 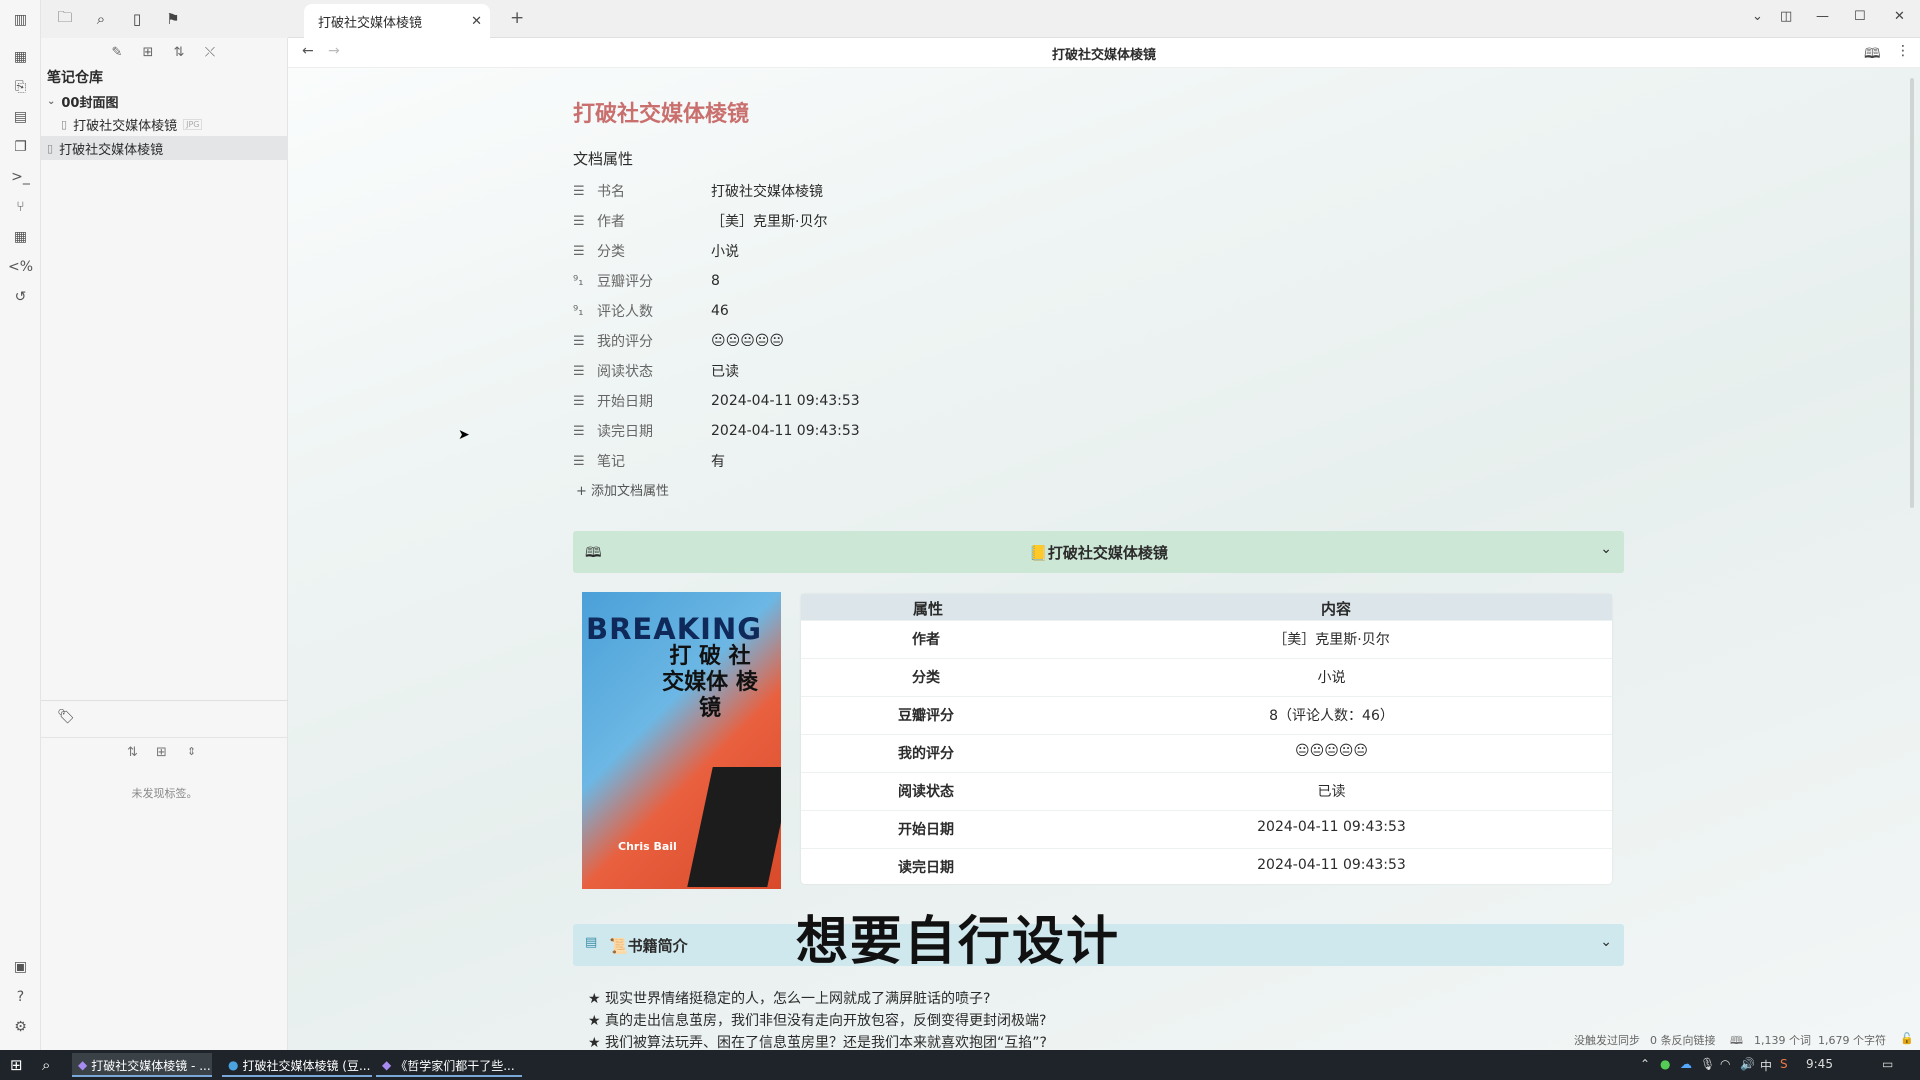 I want to click on calendar-icon: ▤, so click(x=20, y=116).